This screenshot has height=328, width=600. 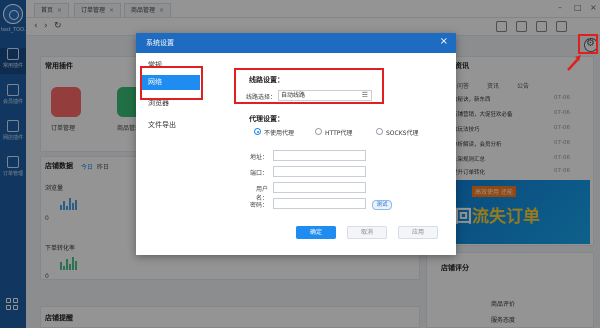 I want to click on proxy-password-input, so click(x=319, y=203).